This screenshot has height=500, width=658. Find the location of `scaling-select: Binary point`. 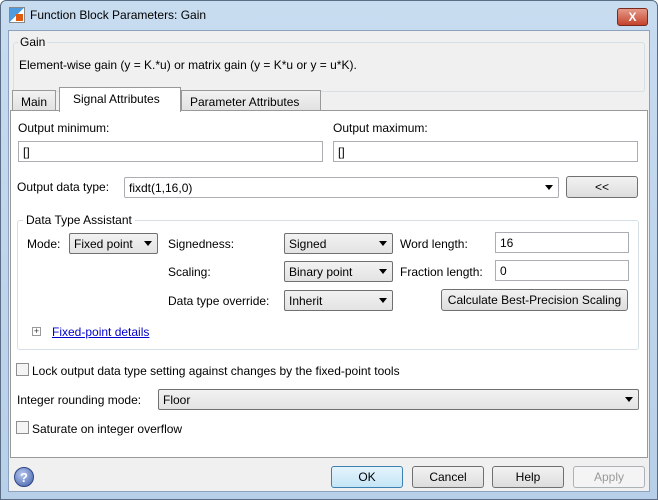

scaling-select: Binary point is located at coordinates (338, 271).